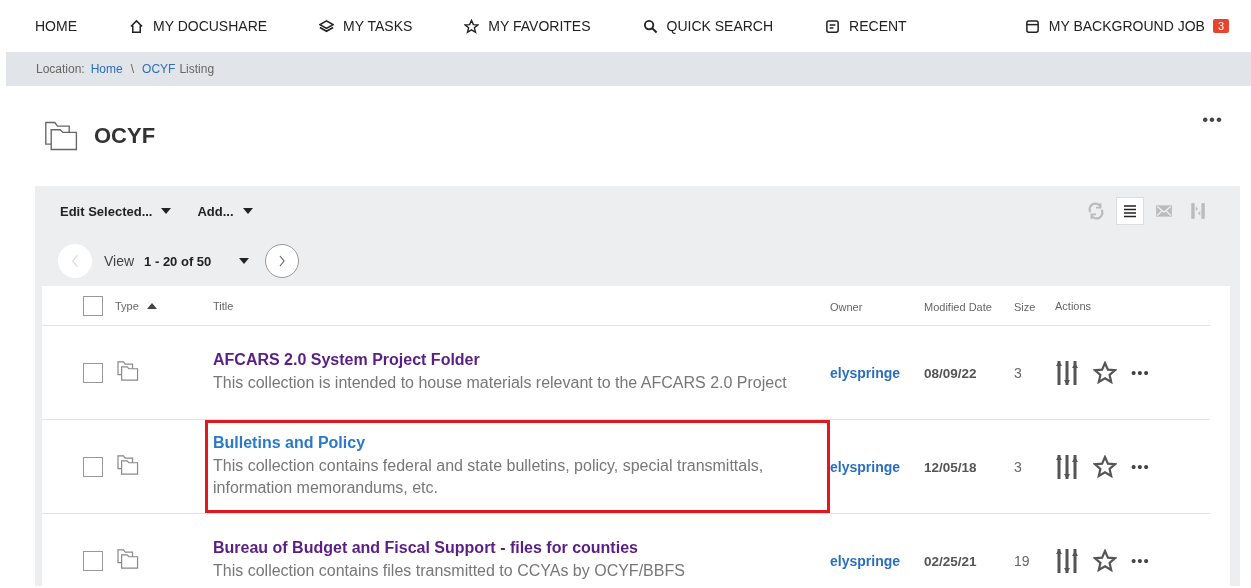 Image resolution: width=1251 pixels, height=588 pixels. Describe the element at coordinates (1096, 211) in the screenshot. I see `refresh-icon` at that location.